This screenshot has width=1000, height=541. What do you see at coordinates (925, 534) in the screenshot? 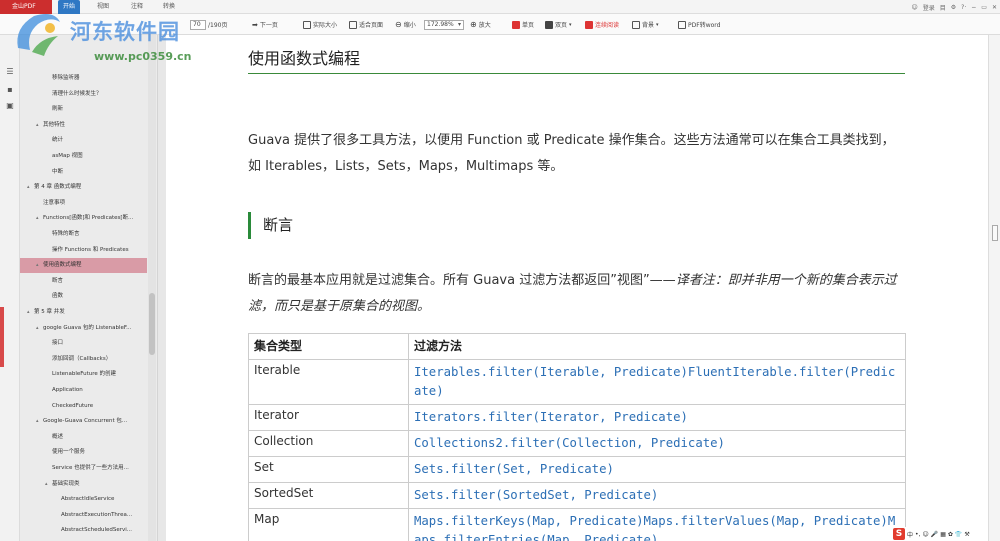
I see `emoji-icon: ☺` at bounding box center [925, 534].